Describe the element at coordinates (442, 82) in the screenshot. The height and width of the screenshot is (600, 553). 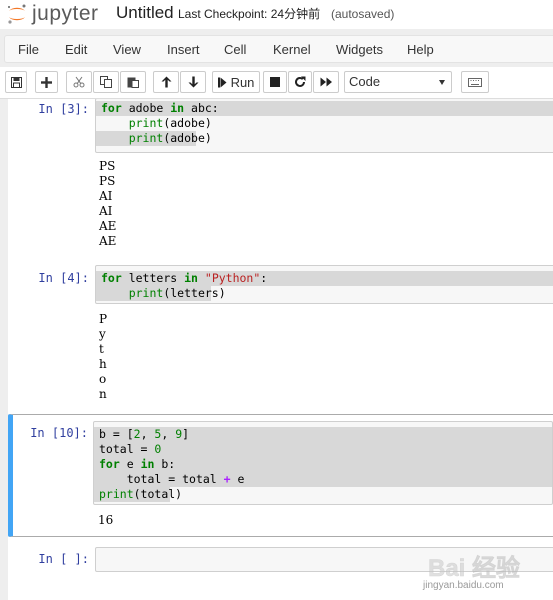
I see `chevron-down-icon` at that location.